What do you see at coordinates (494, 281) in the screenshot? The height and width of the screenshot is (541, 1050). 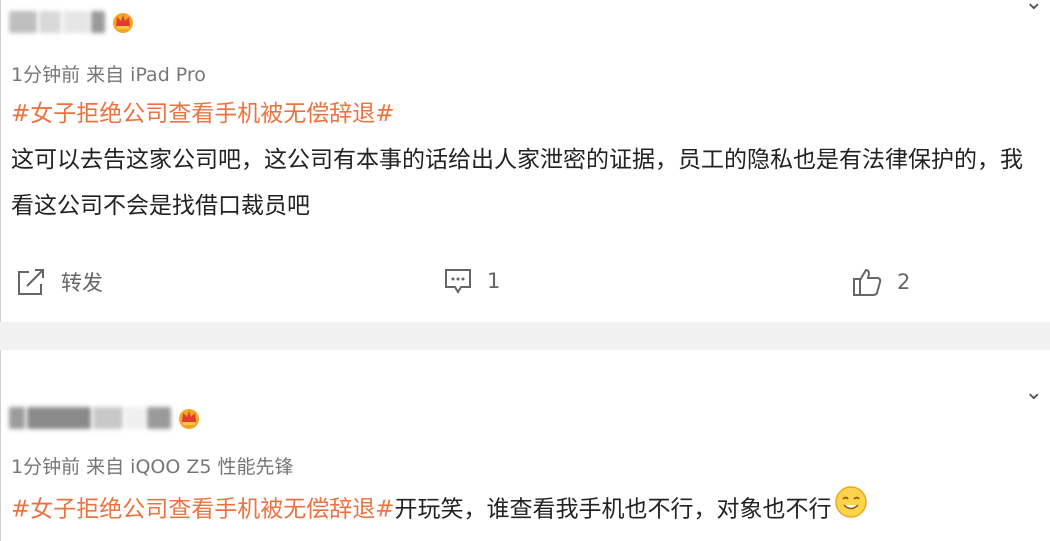 I see `comment-count: 1` at bounding box center [494, 281].